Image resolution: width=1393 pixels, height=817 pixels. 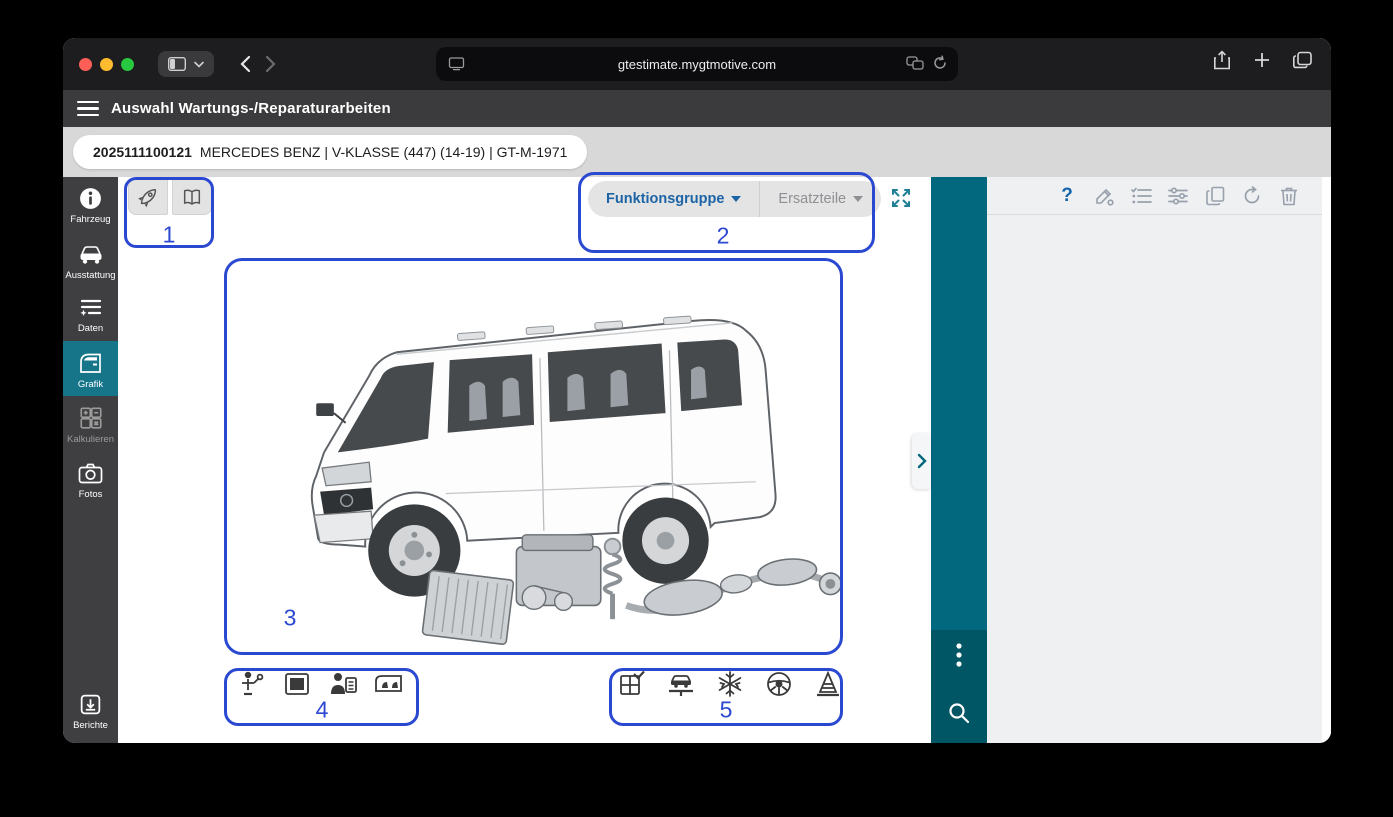 What do you see at coordinates (90, 725) in the screenshot?
I see `sidebar-item-label: Berichte` at bounding box center [90, 725].